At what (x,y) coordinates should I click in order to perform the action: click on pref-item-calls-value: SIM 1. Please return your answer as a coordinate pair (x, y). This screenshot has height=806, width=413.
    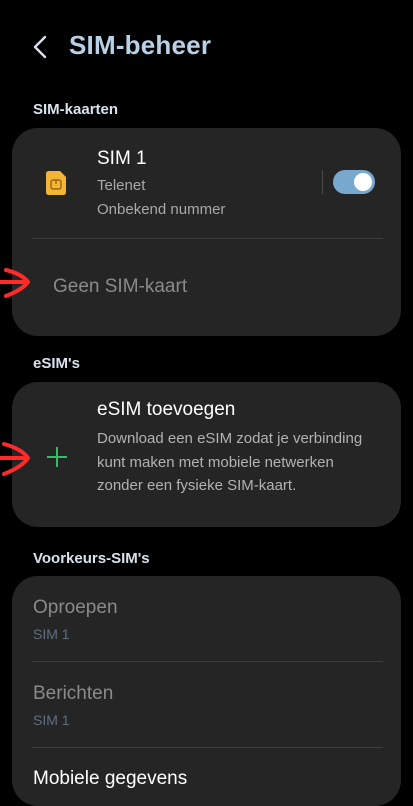
    Looking at the image, I should click on (51, 634).